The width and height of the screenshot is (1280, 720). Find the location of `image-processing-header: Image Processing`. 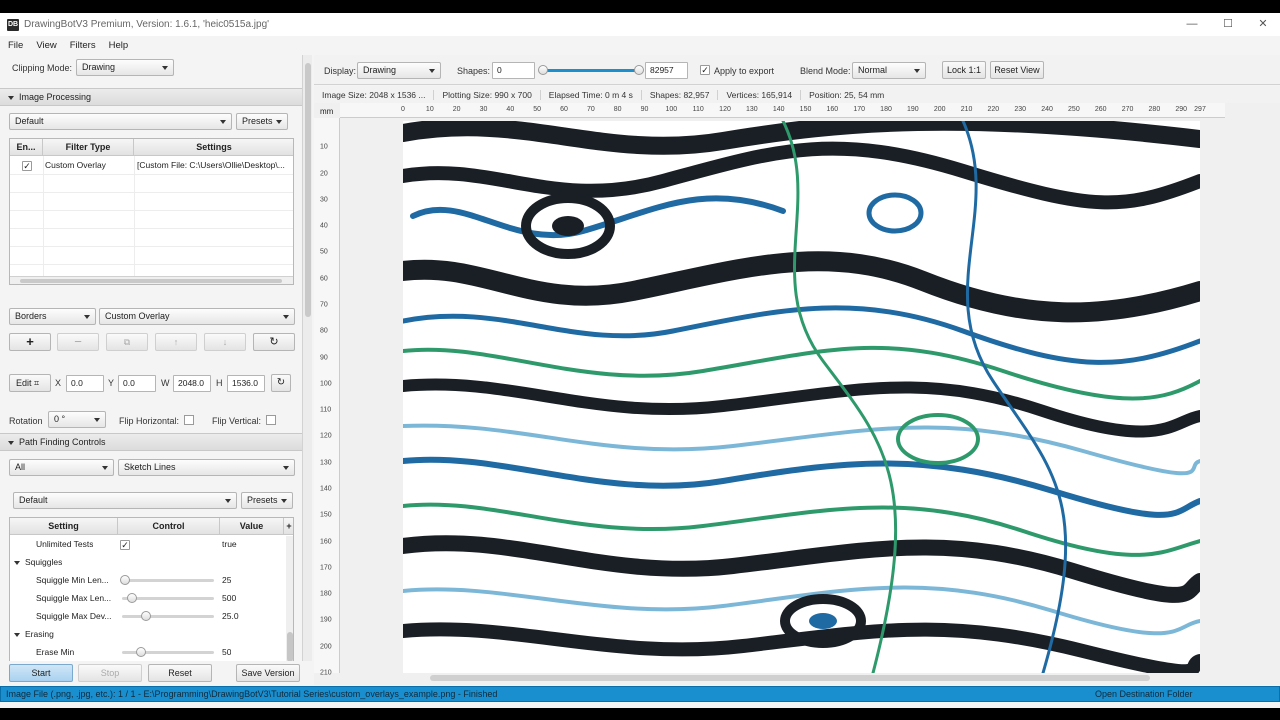

image-processing-header: Image Processing is located at coordinates (151, 97).